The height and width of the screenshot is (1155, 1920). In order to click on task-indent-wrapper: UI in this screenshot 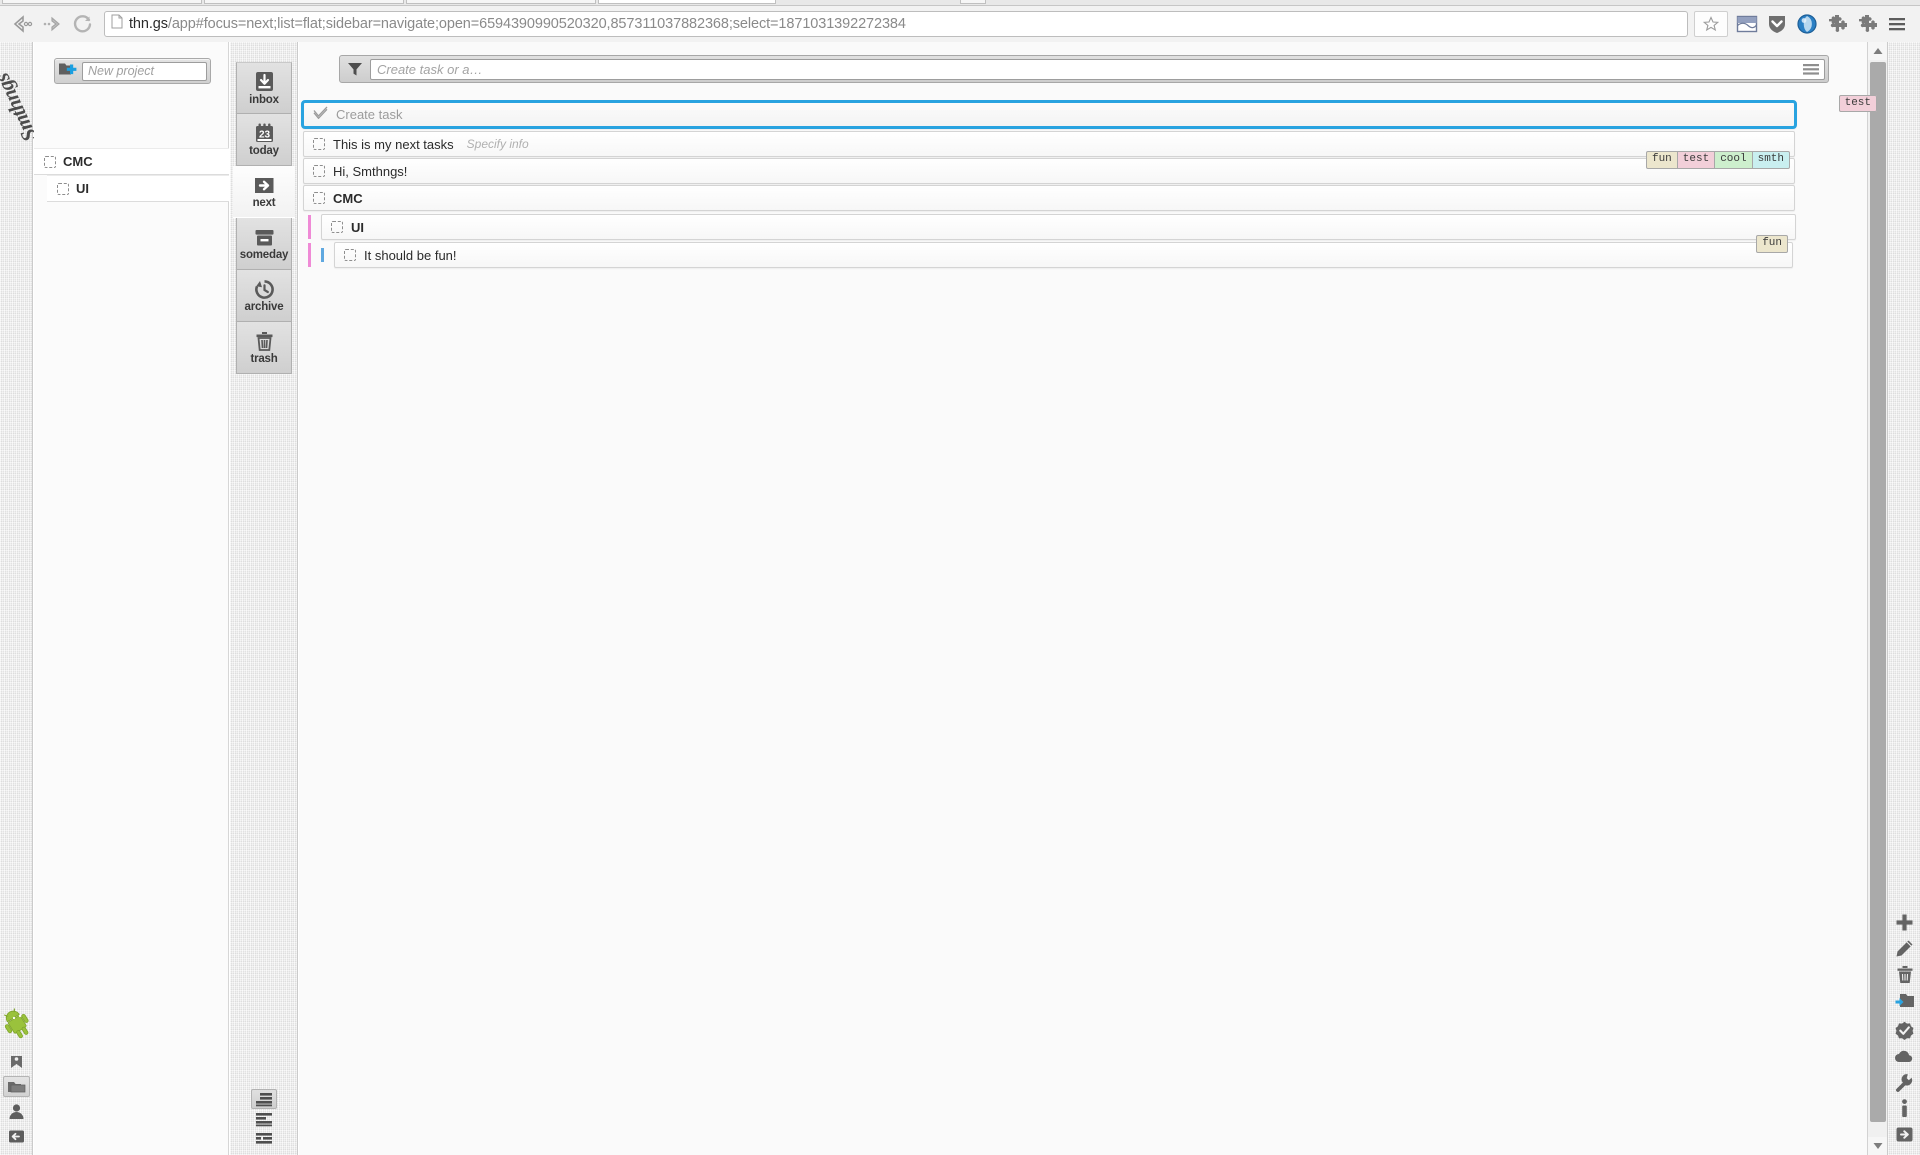, I will do `click(1093, 227)`.